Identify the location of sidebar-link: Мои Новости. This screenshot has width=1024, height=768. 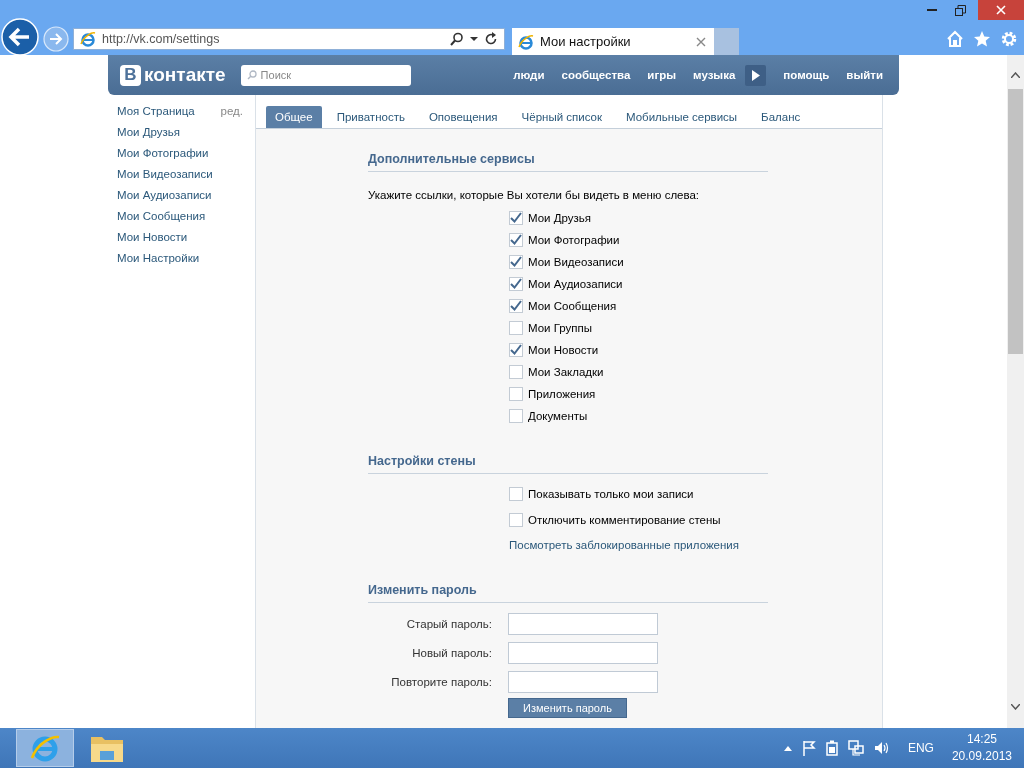
(152, 241).